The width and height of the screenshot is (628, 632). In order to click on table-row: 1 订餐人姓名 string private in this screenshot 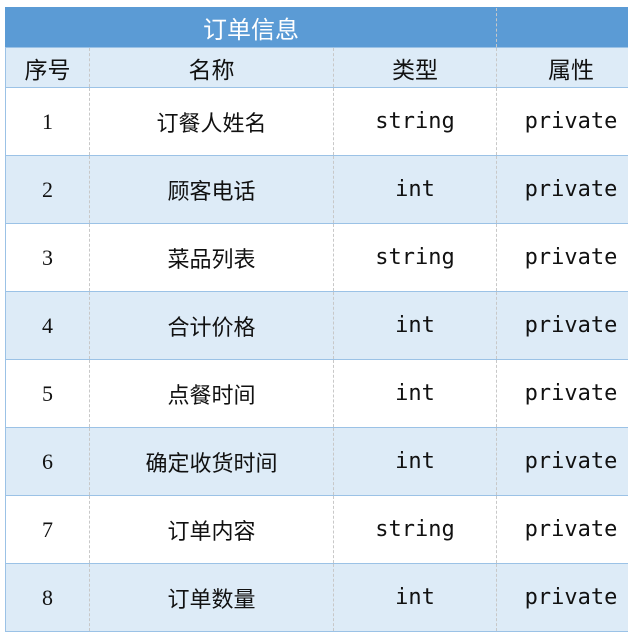, I will do `click(317, 122)`.